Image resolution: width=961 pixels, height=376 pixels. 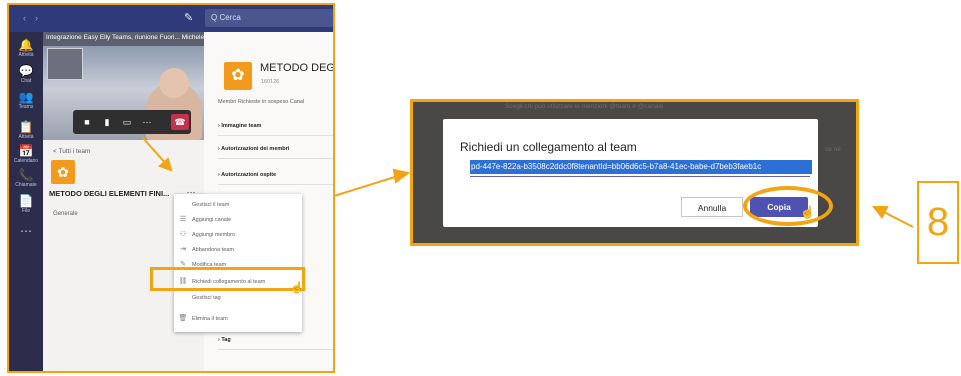 What do you see at coordinates (366, 186) in the screenshot?
I see `arrow-to-dialog` at bounding box center [366, 186].